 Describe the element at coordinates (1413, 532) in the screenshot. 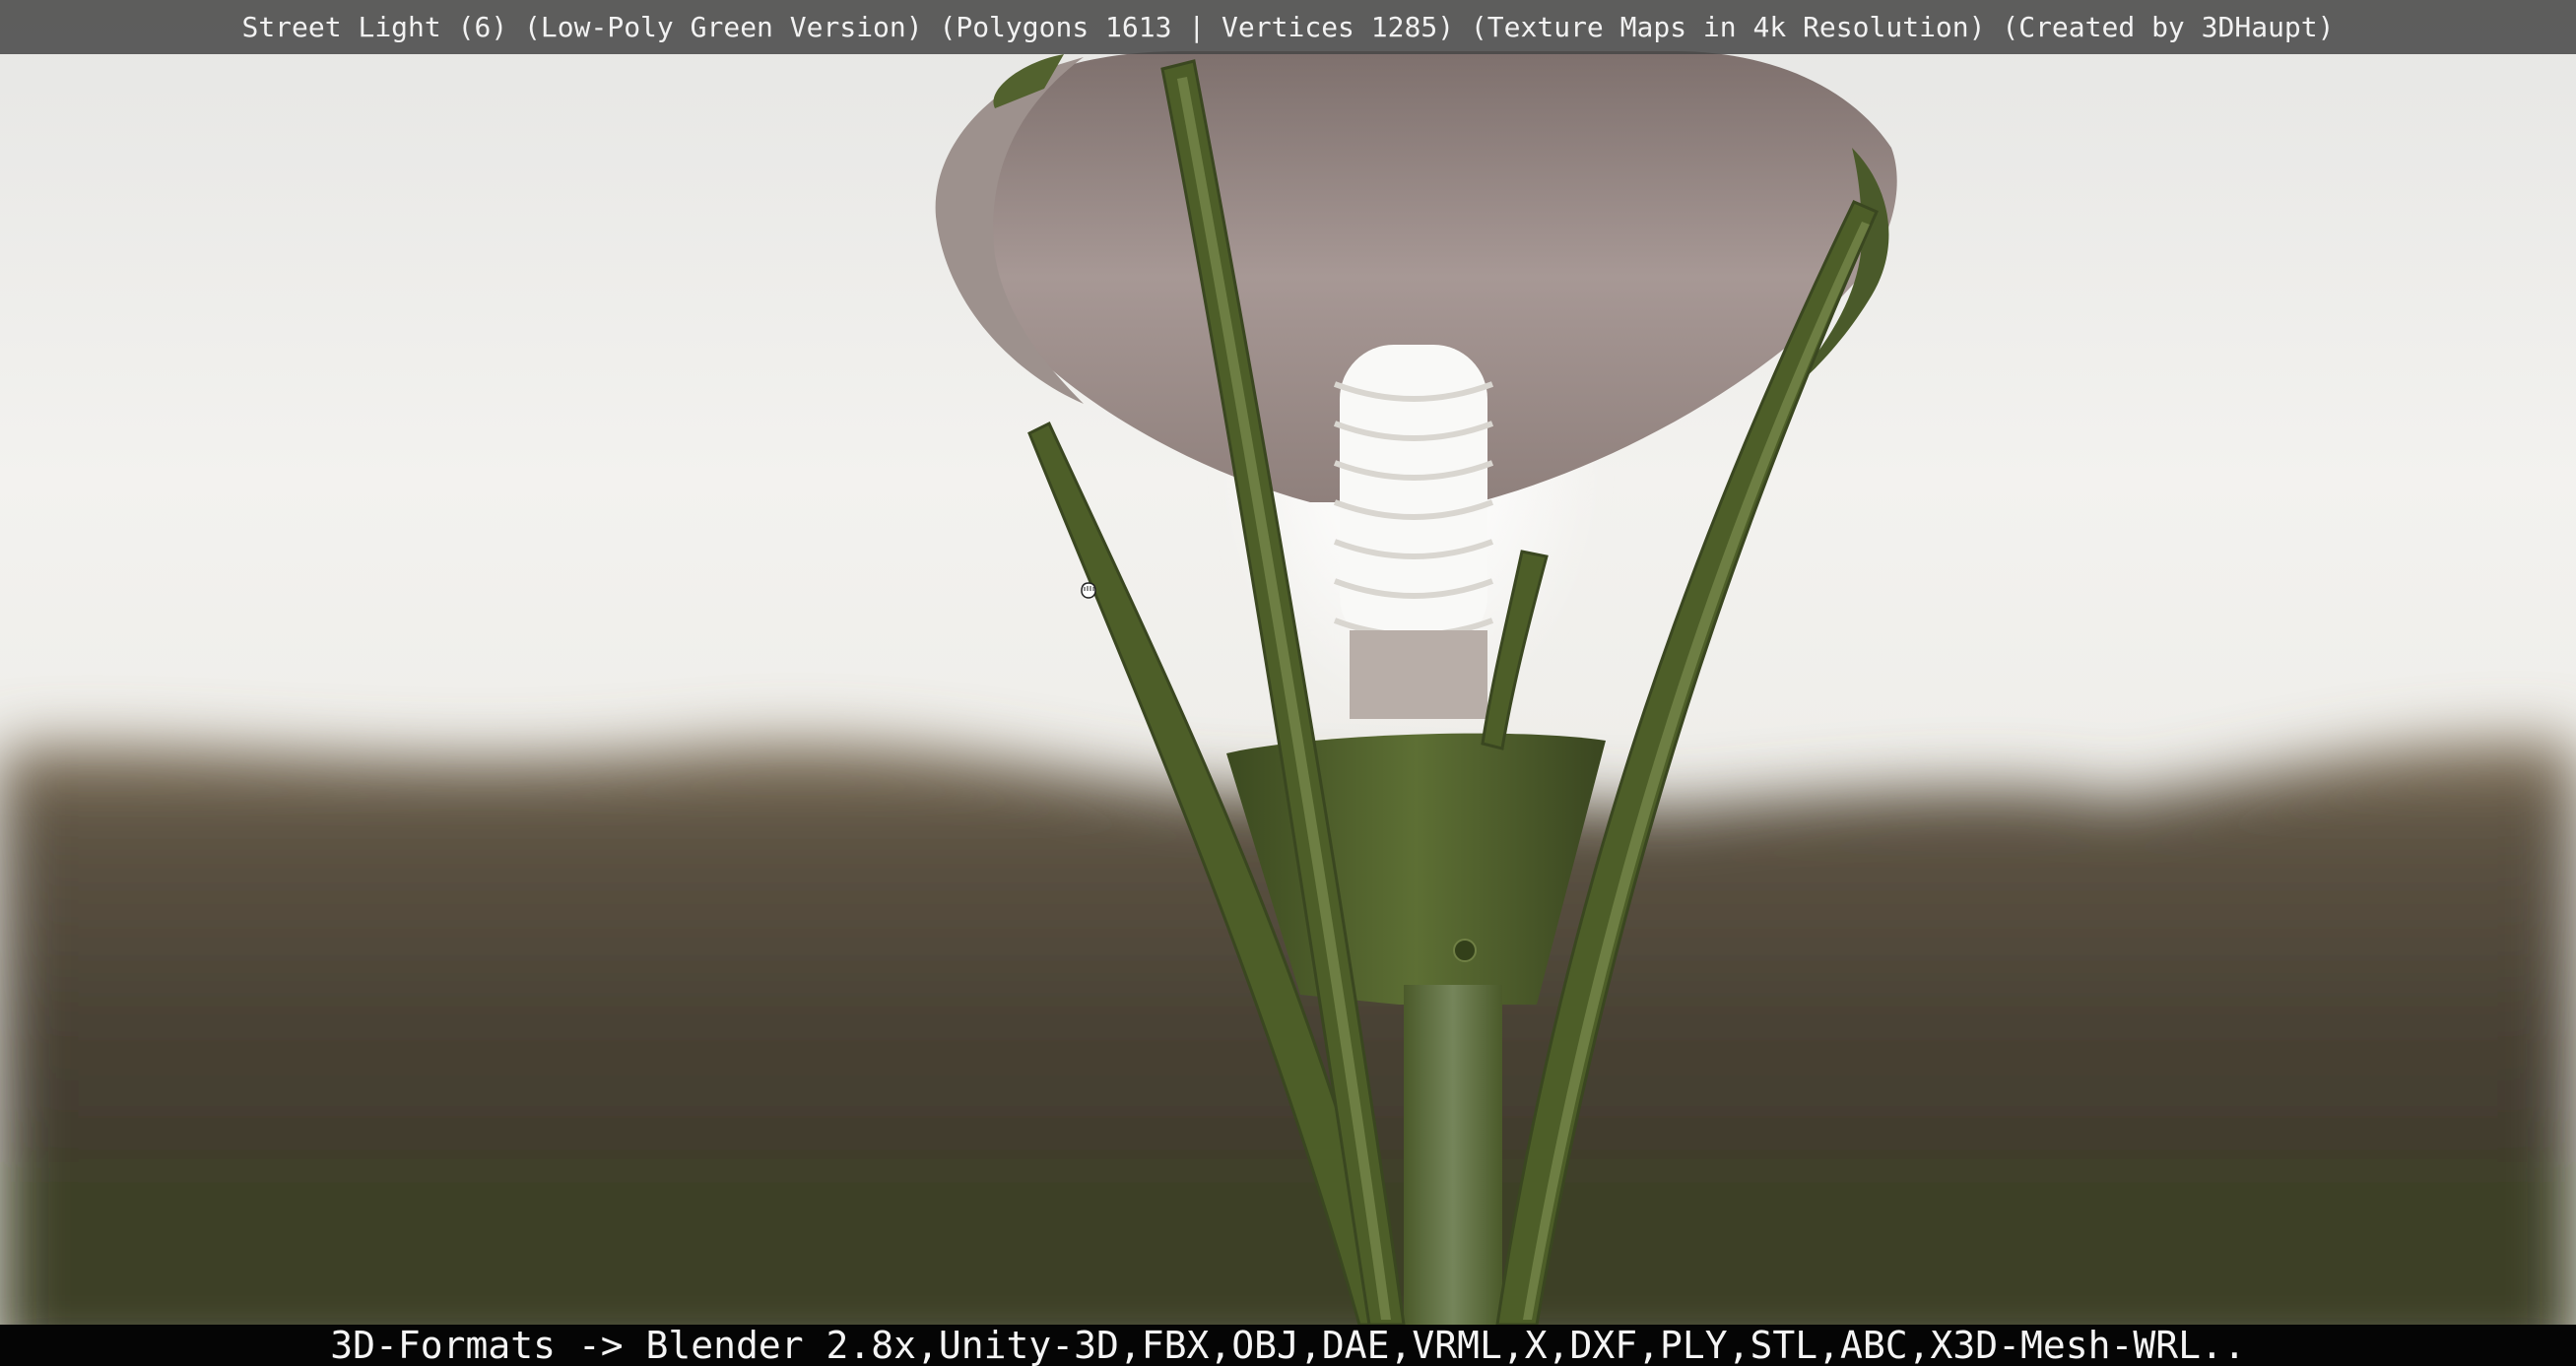

I see `lamp-bulb` at that location.